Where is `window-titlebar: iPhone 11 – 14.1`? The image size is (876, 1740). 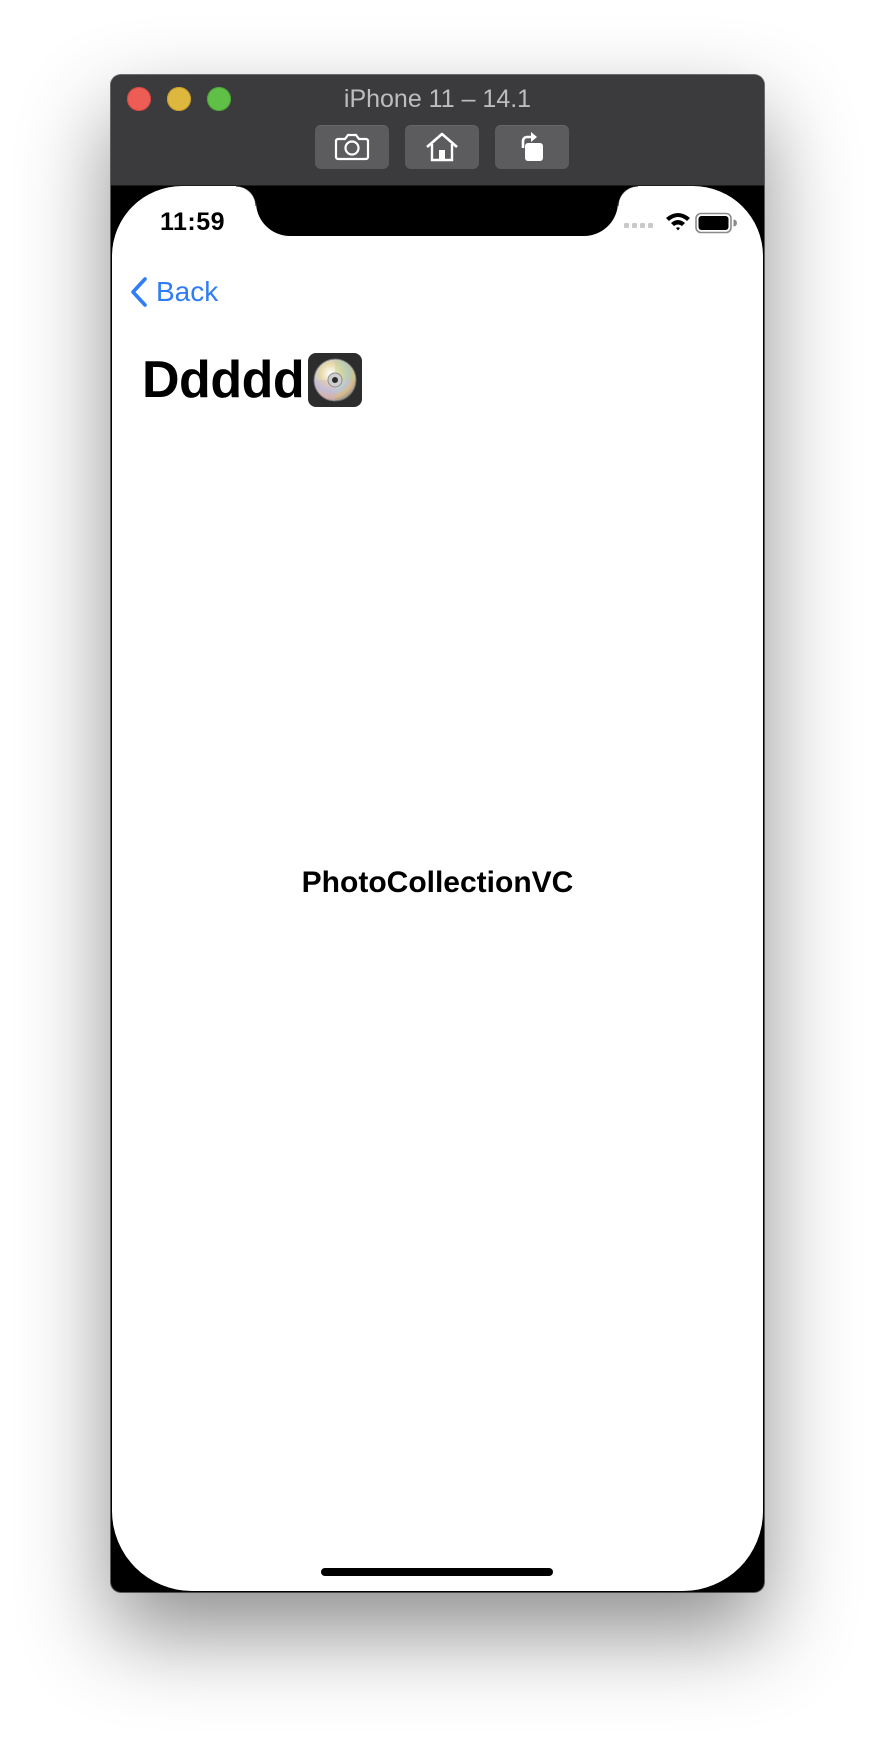
window-titlebar: iPhone 11 – 14.1 is located at coordinates (437, 130).